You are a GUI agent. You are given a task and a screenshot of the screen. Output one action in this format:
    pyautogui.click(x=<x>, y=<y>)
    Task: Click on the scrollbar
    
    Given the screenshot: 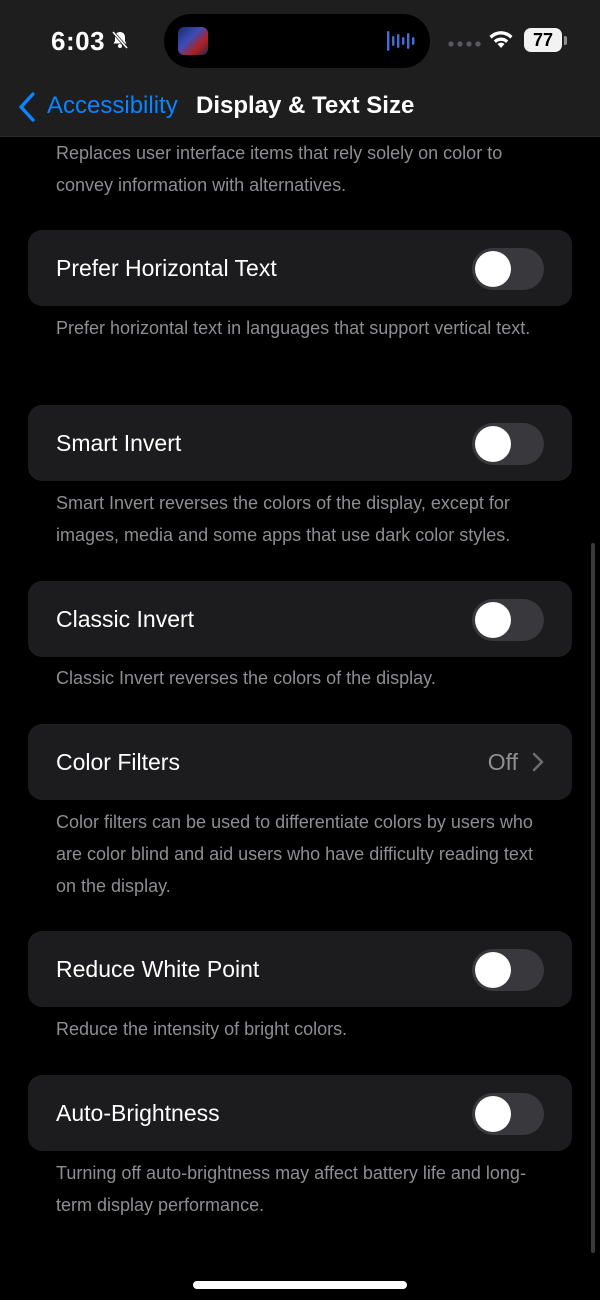 What is the action you would take?
    pyautogui.click(x=593, y=898)
    